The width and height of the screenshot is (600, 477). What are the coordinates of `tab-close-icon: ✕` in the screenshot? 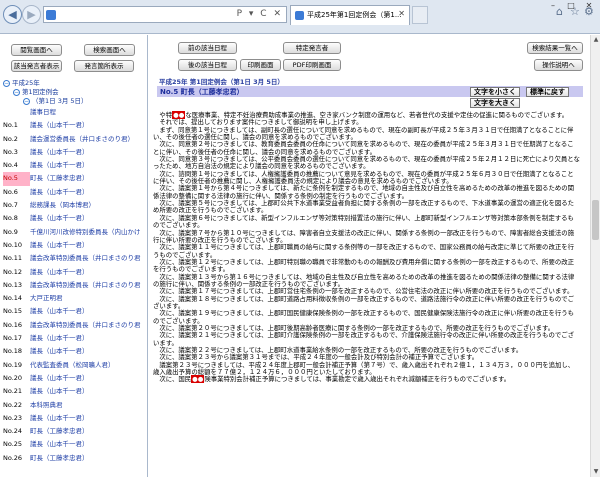 It's located at (401, 13).